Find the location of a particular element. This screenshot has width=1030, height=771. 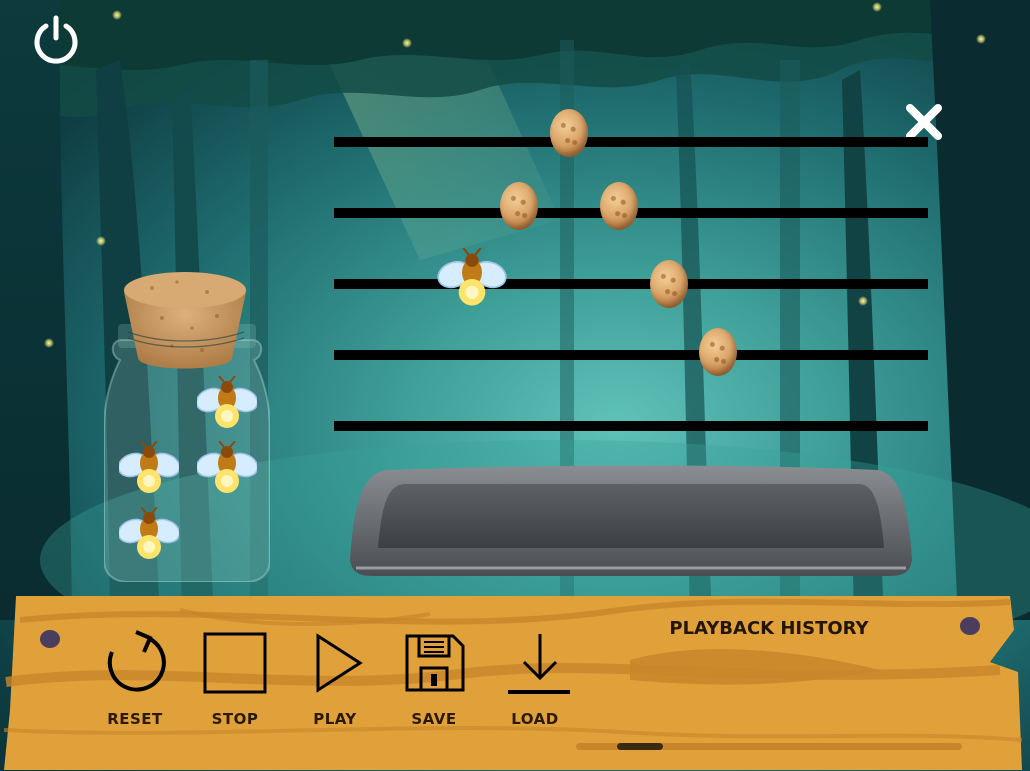

load-button: LOAD is located at coordinates (535, 685).